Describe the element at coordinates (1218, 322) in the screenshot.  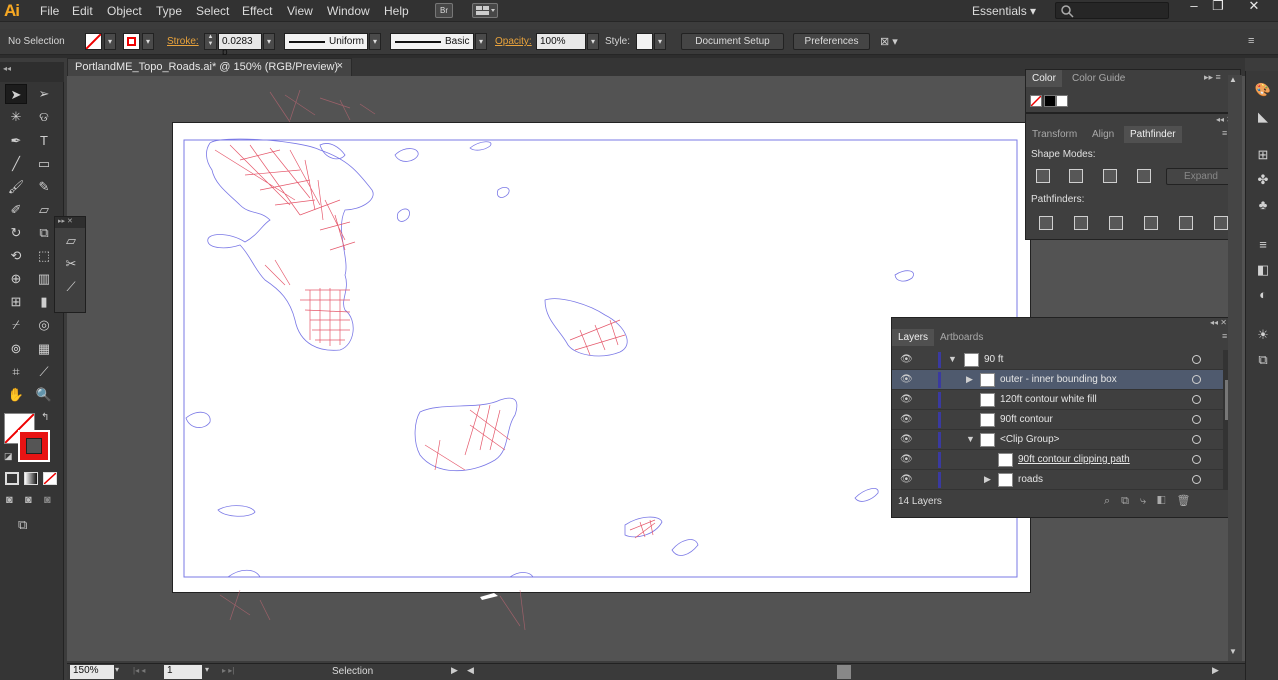
I see `panel-collapse-icon: ◂◂ ✕` at that location.